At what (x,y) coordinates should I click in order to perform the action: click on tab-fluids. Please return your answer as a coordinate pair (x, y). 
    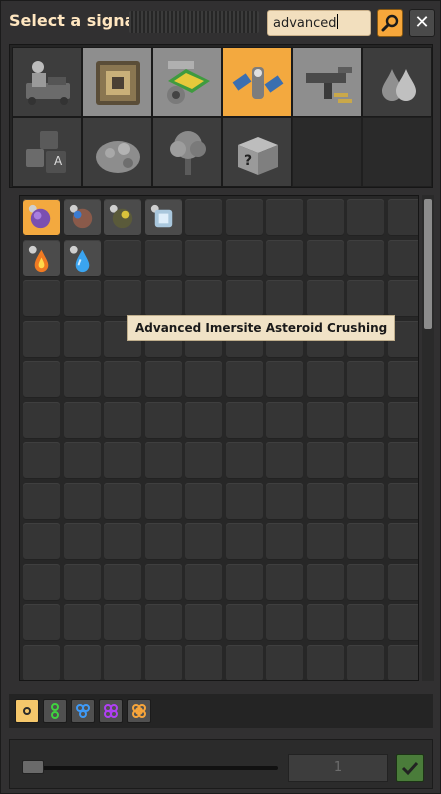
    Looking at the image, I should click on (397, 82).